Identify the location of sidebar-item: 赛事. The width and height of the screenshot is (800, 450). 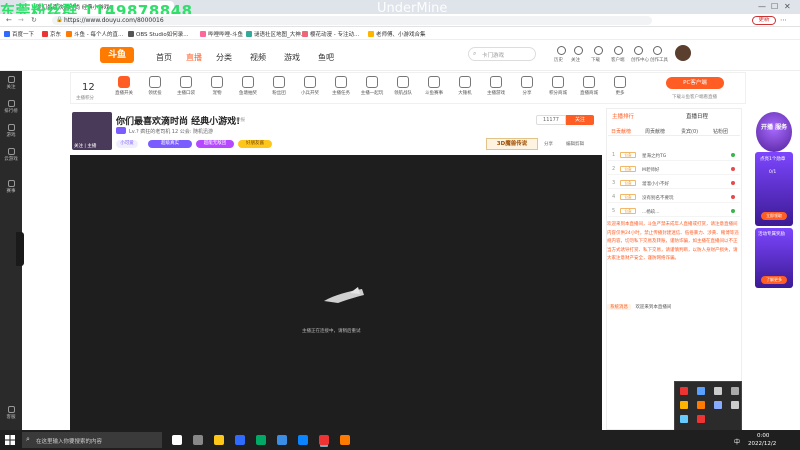
(11, 187).